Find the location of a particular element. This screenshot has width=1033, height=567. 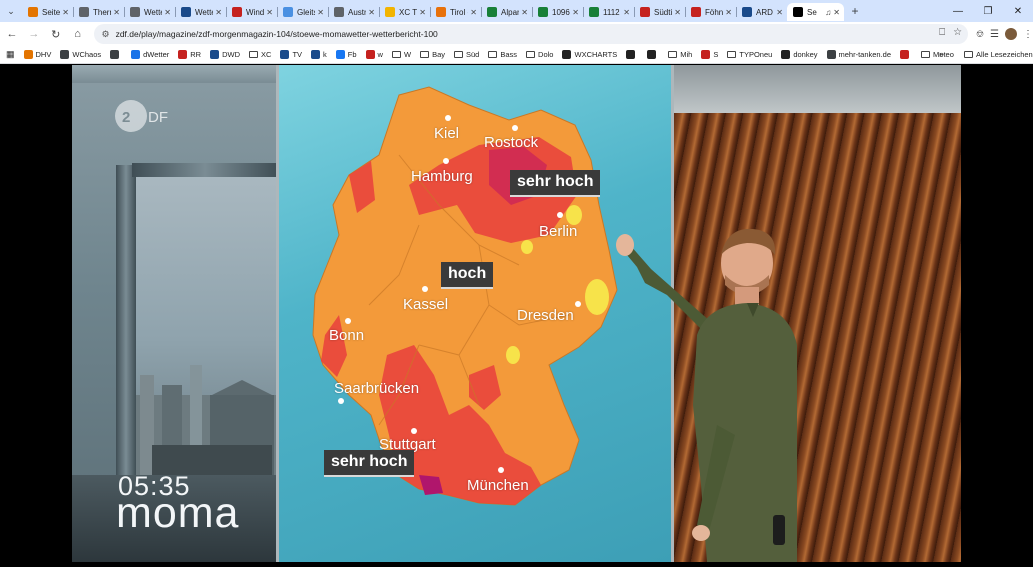

close-window-icon: ✕ is located at coordinates (1018, 11).